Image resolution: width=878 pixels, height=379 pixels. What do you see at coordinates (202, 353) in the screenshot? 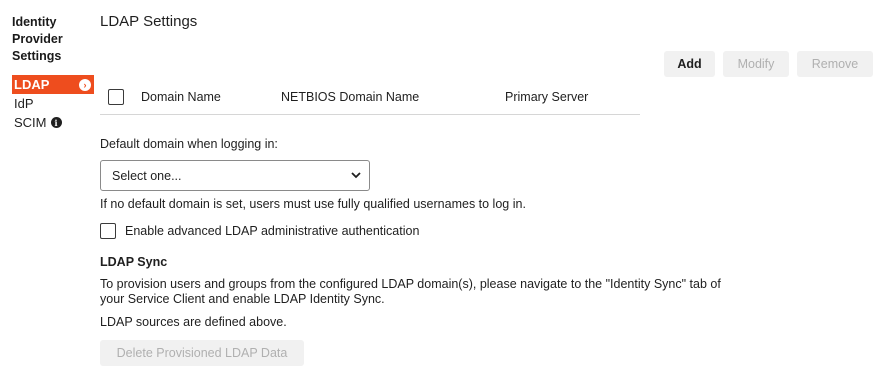
I see `delete-provisioned-ldap-data-button: Delete Provisioned LDAP Data` at bounding box center [202, 353].